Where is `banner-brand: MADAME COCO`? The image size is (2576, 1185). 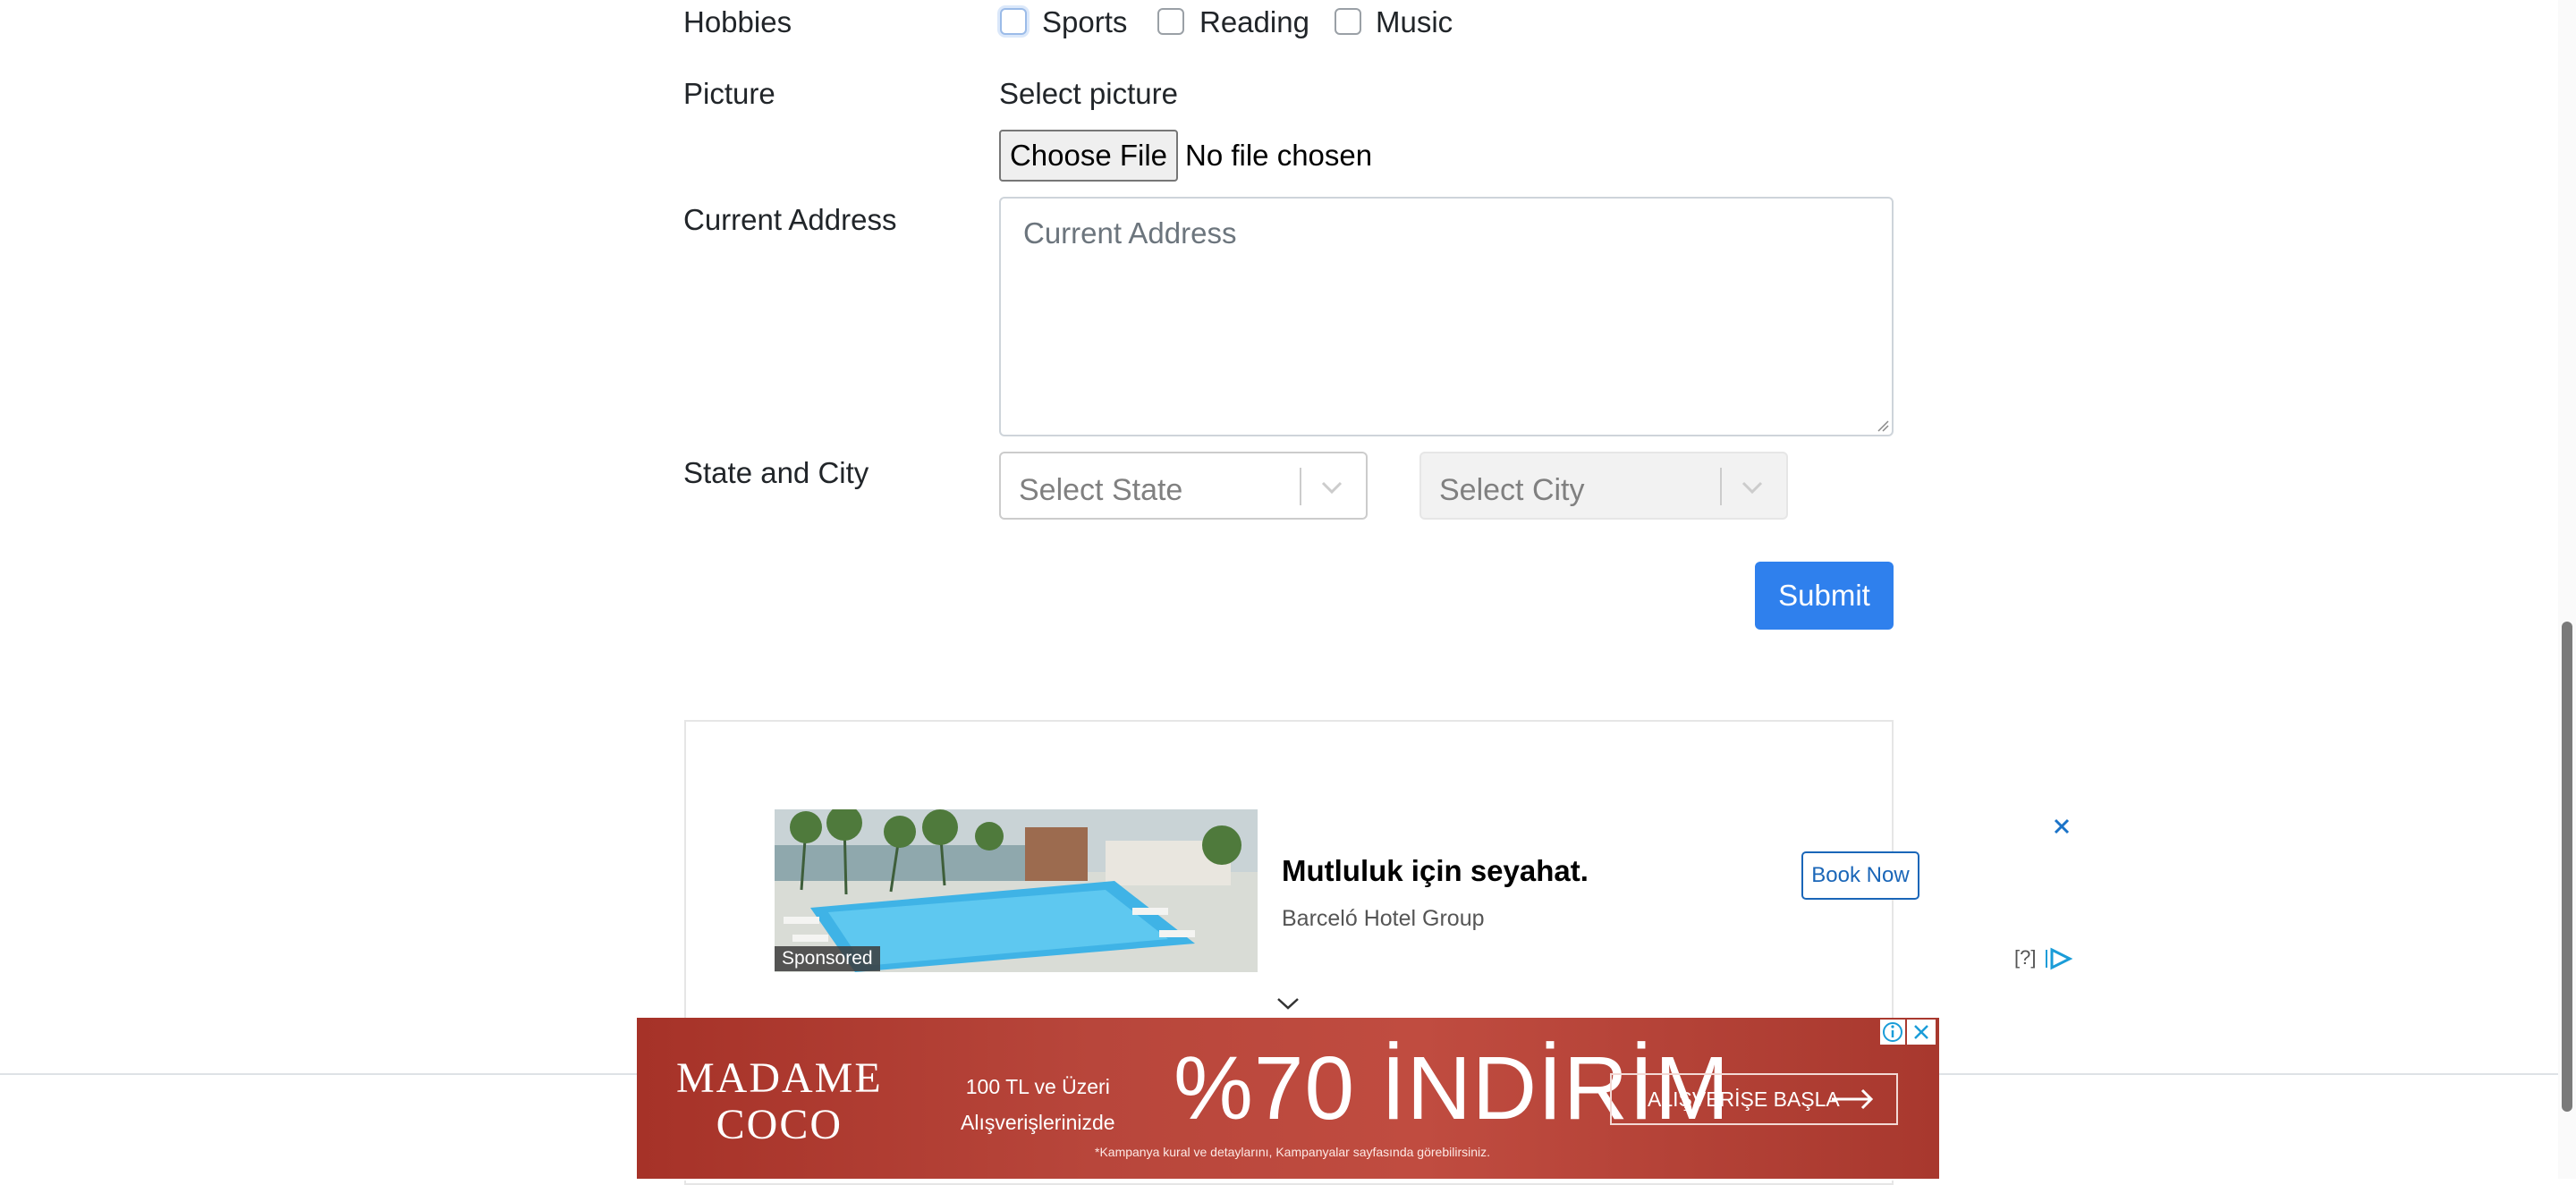
banner-brand: MADAME COCO is located at coordinates (779, 1101).